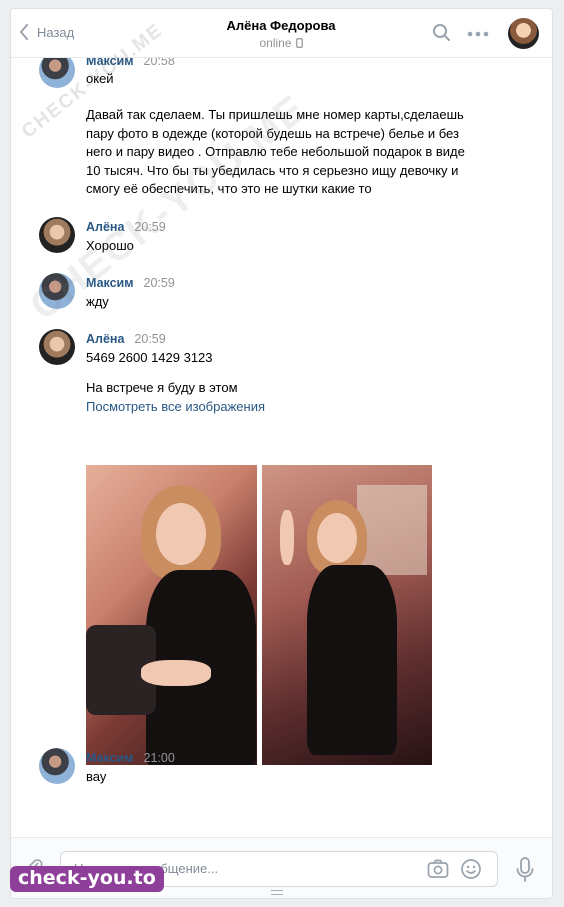 The width and height of the screenshot is (564, 907). I want to click on message-header: Максим 20:59, so click(130, 283).